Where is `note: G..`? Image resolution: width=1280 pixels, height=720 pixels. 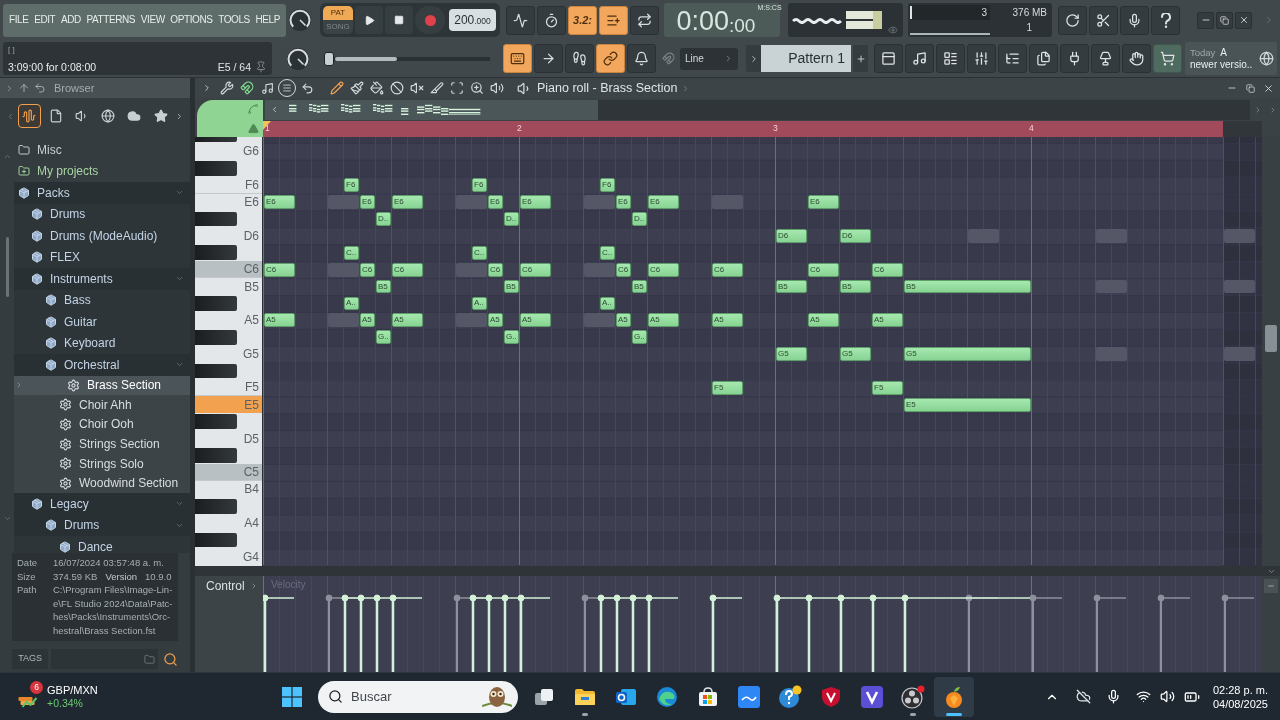
note: G.. is located at coordinates (639, 337).